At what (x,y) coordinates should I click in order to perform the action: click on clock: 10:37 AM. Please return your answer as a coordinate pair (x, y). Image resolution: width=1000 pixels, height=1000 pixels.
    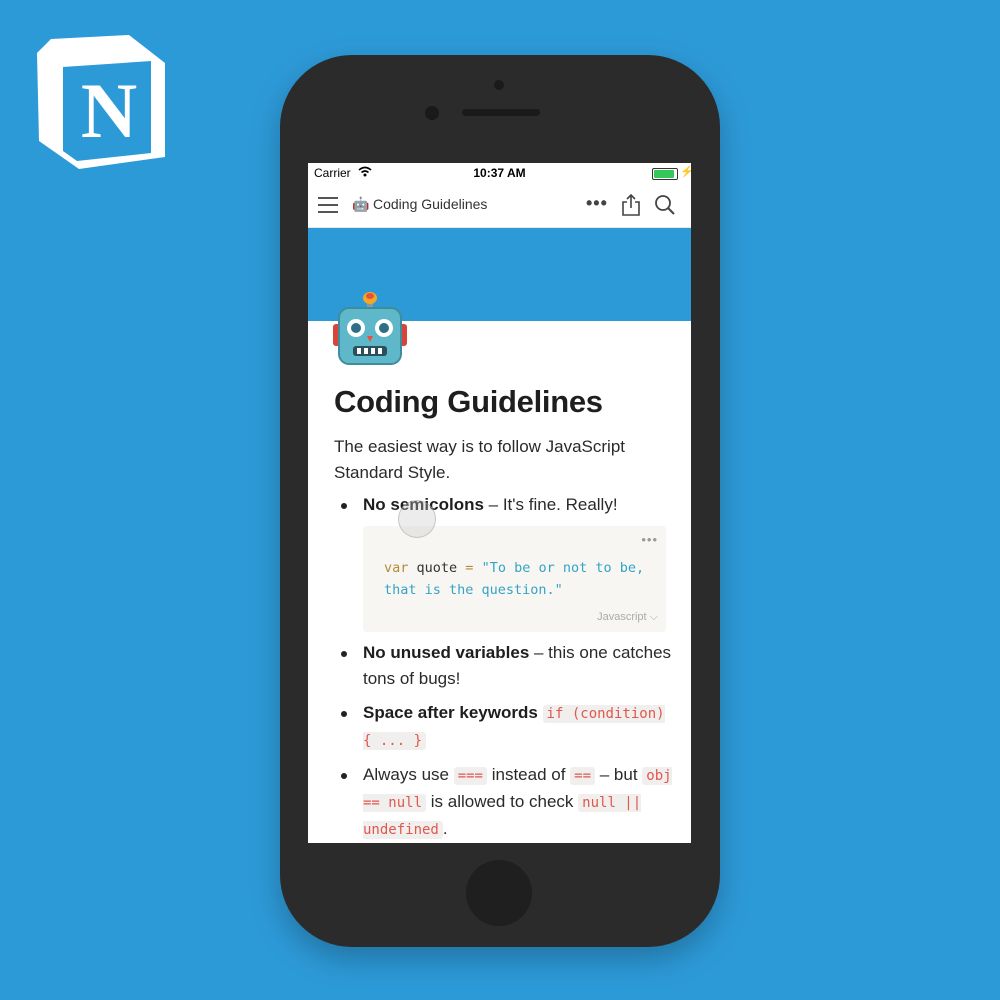
    Looking at the image, I should click on (499, 173).